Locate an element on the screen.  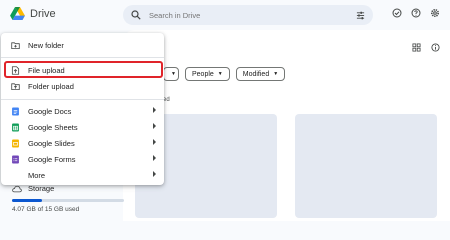
folder-add-icon is located at coordinates (15, 45).